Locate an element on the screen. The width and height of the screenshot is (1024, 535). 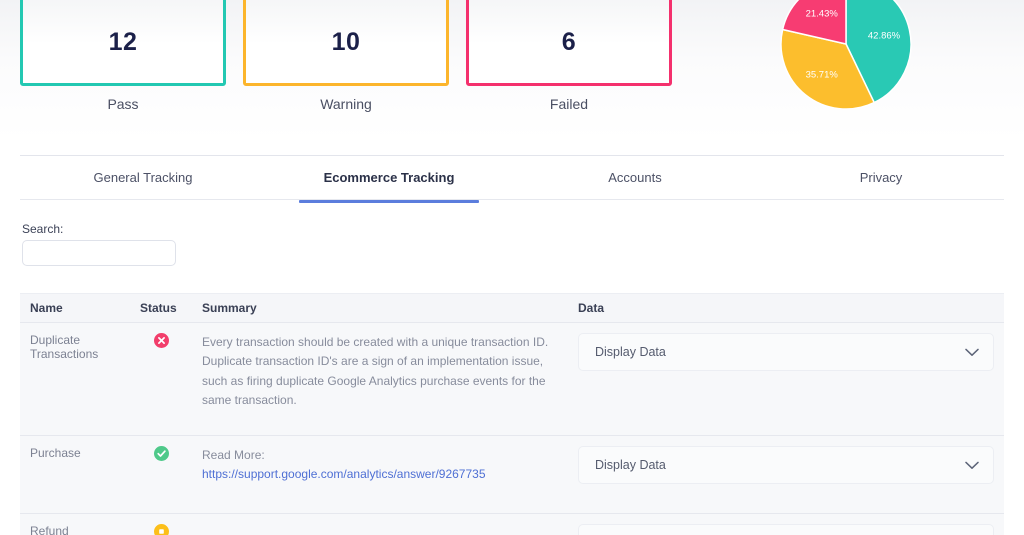
stat-box-warning: 10 is located at coordinates (346, 43).